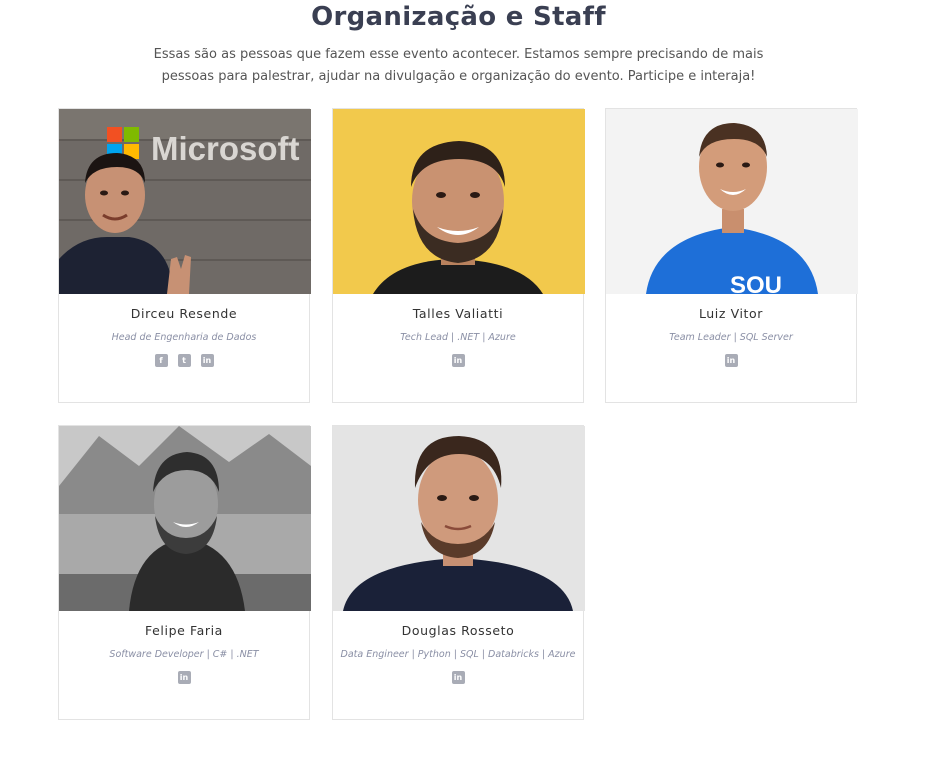  What do you see at coordinates (184, 630) in the screenshot?
I see `staff-name: Felipe Faria` at bounding box center [184, 630].